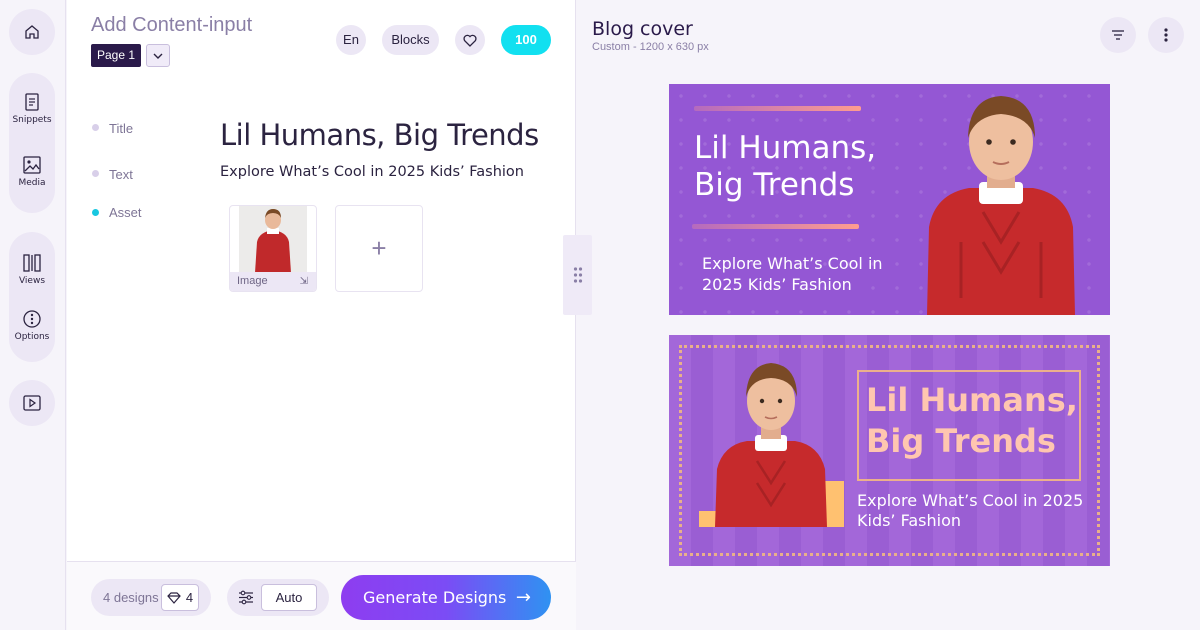 The width and height of the screenshot is (1200, 630). I want to click on rail-item-options: Options, so click(32, 326).